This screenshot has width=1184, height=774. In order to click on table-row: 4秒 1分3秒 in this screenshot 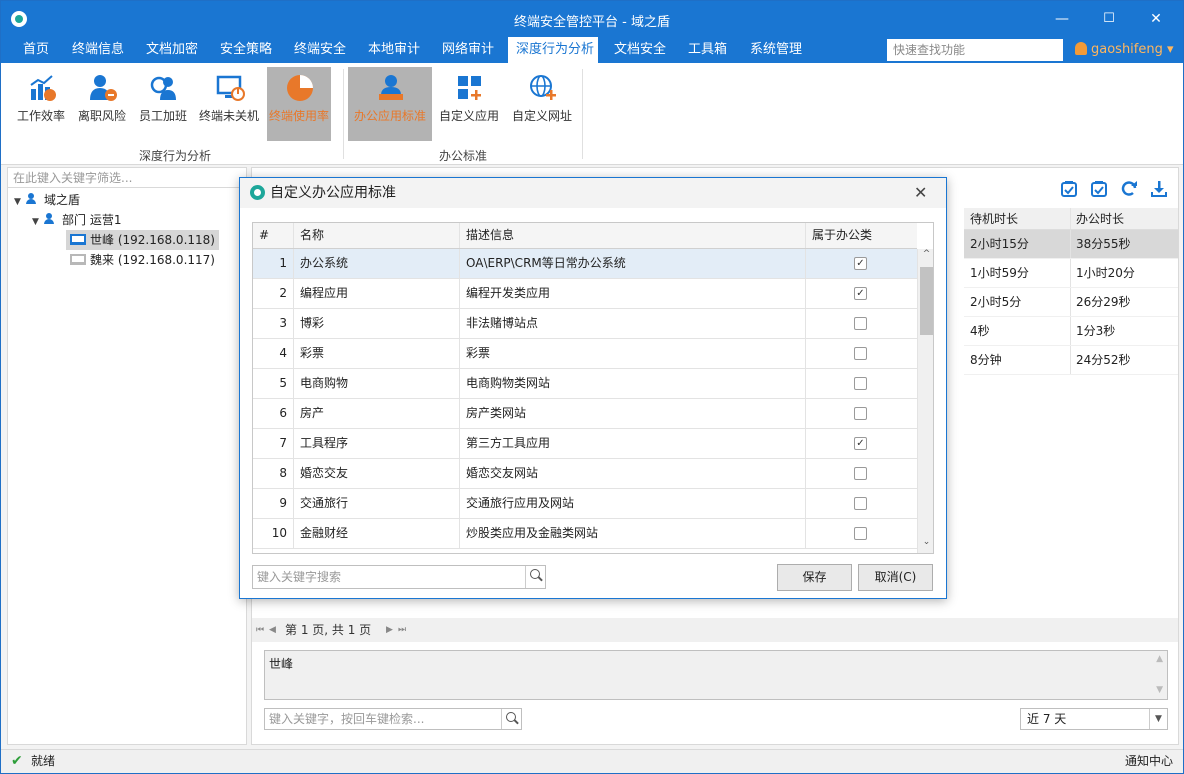, I will do `click(1071, 331)`.